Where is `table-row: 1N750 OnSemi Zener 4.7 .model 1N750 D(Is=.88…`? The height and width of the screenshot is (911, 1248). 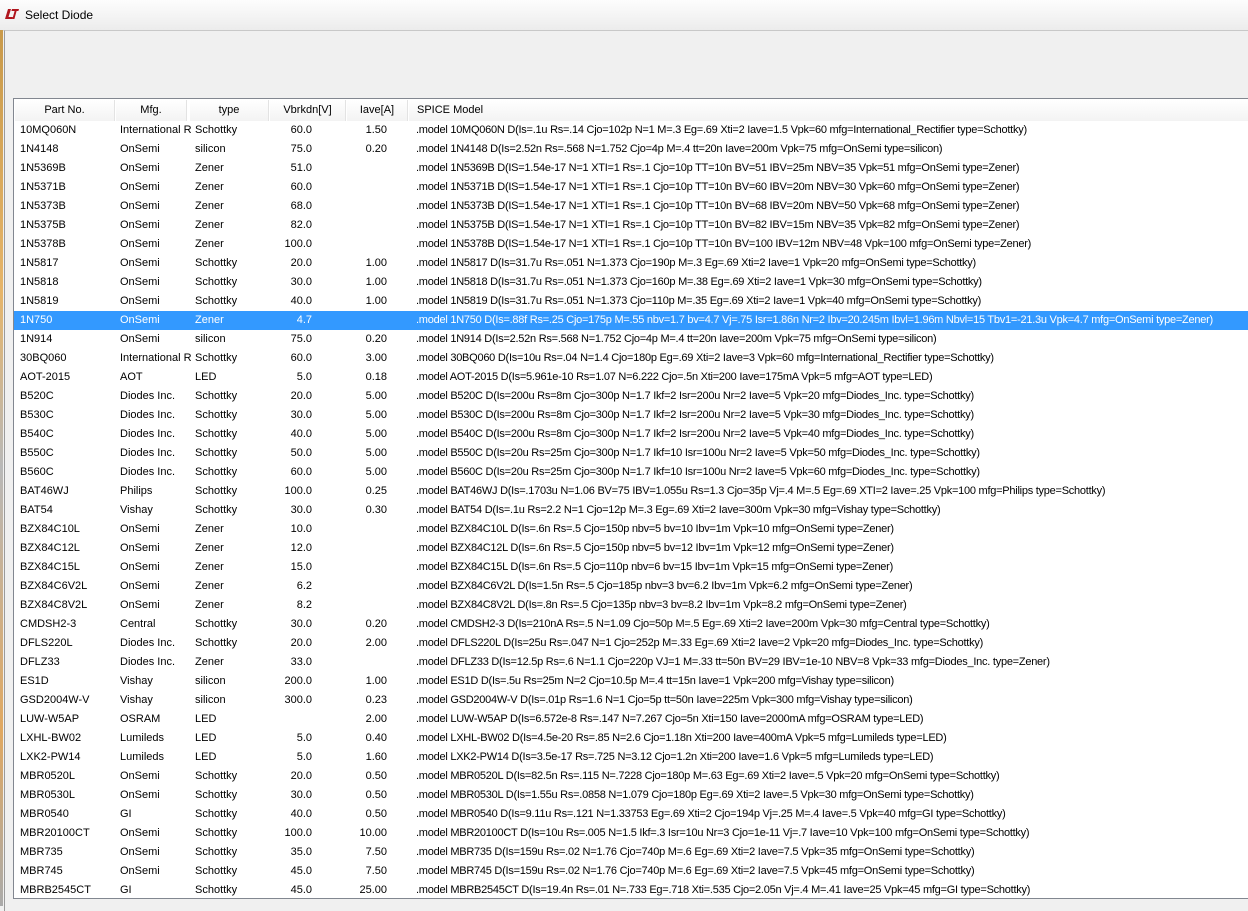
table-row: 1N750 OnSemi Zener 4.7 .model 1N750 D(Is=.88… is located at coordinates (631, 320).